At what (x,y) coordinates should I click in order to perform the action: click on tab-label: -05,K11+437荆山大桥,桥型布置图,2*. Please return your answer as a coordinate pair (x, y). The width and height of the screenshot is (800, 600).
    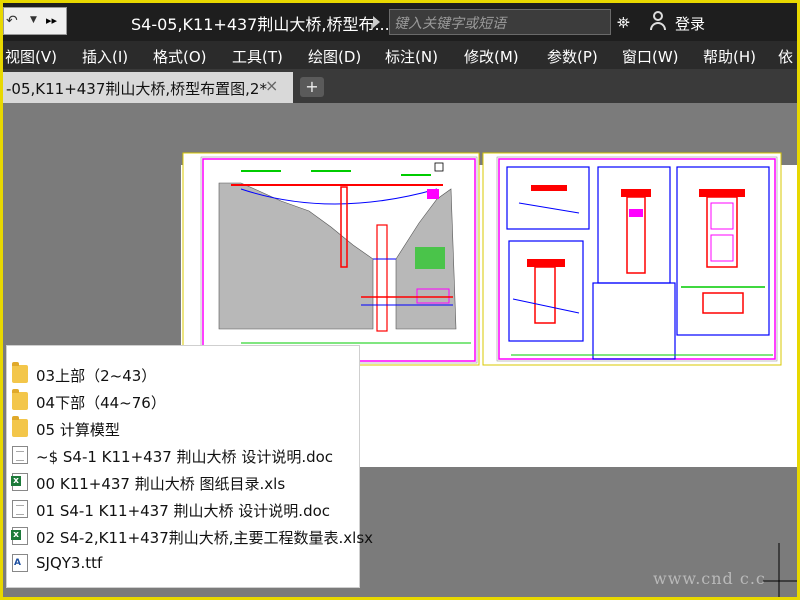
    Looking at the image, I should click on (136, 89).